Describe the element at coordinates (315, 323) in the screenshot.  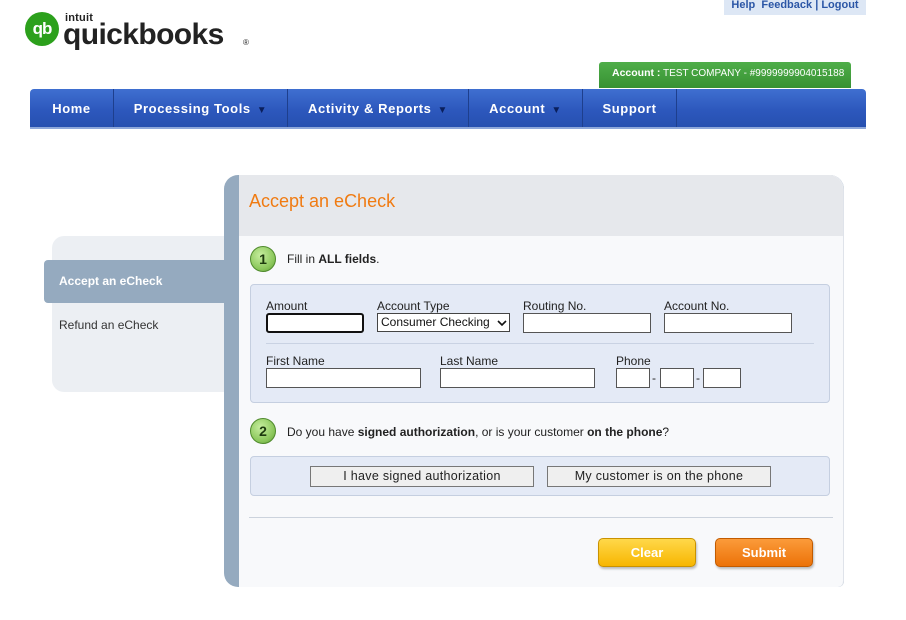
I see `amount-input` at that location.